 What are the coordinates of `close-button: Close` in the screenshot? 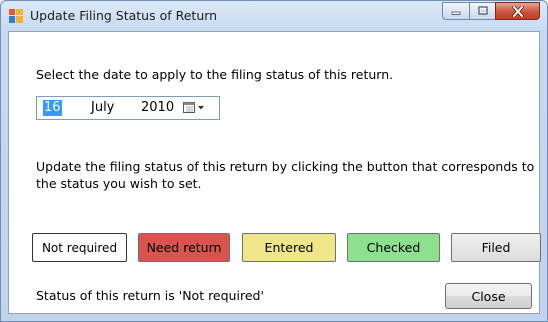 It's located at (488, 296).